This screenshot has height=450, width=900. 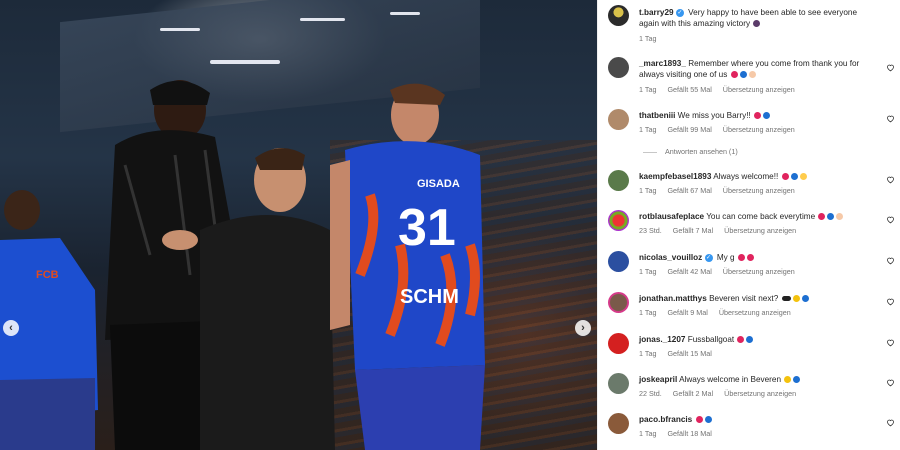 I want to click on comment-likes: Gefällt 7 Mal, so click(x=693, y=230).